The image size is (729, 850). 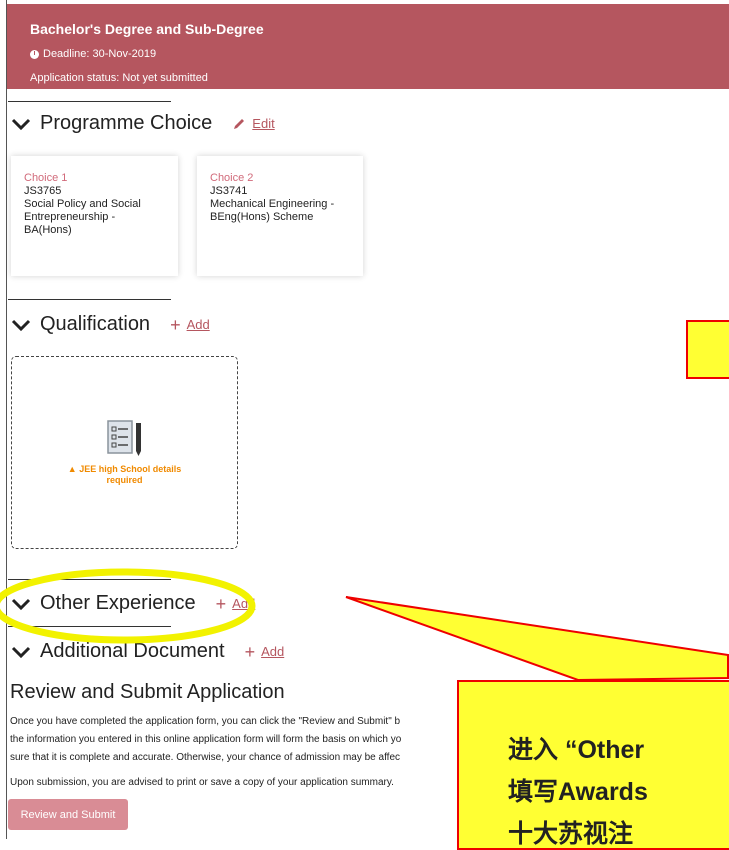 I want to click on annotation-highlight-box, so click(x=707, y=349).